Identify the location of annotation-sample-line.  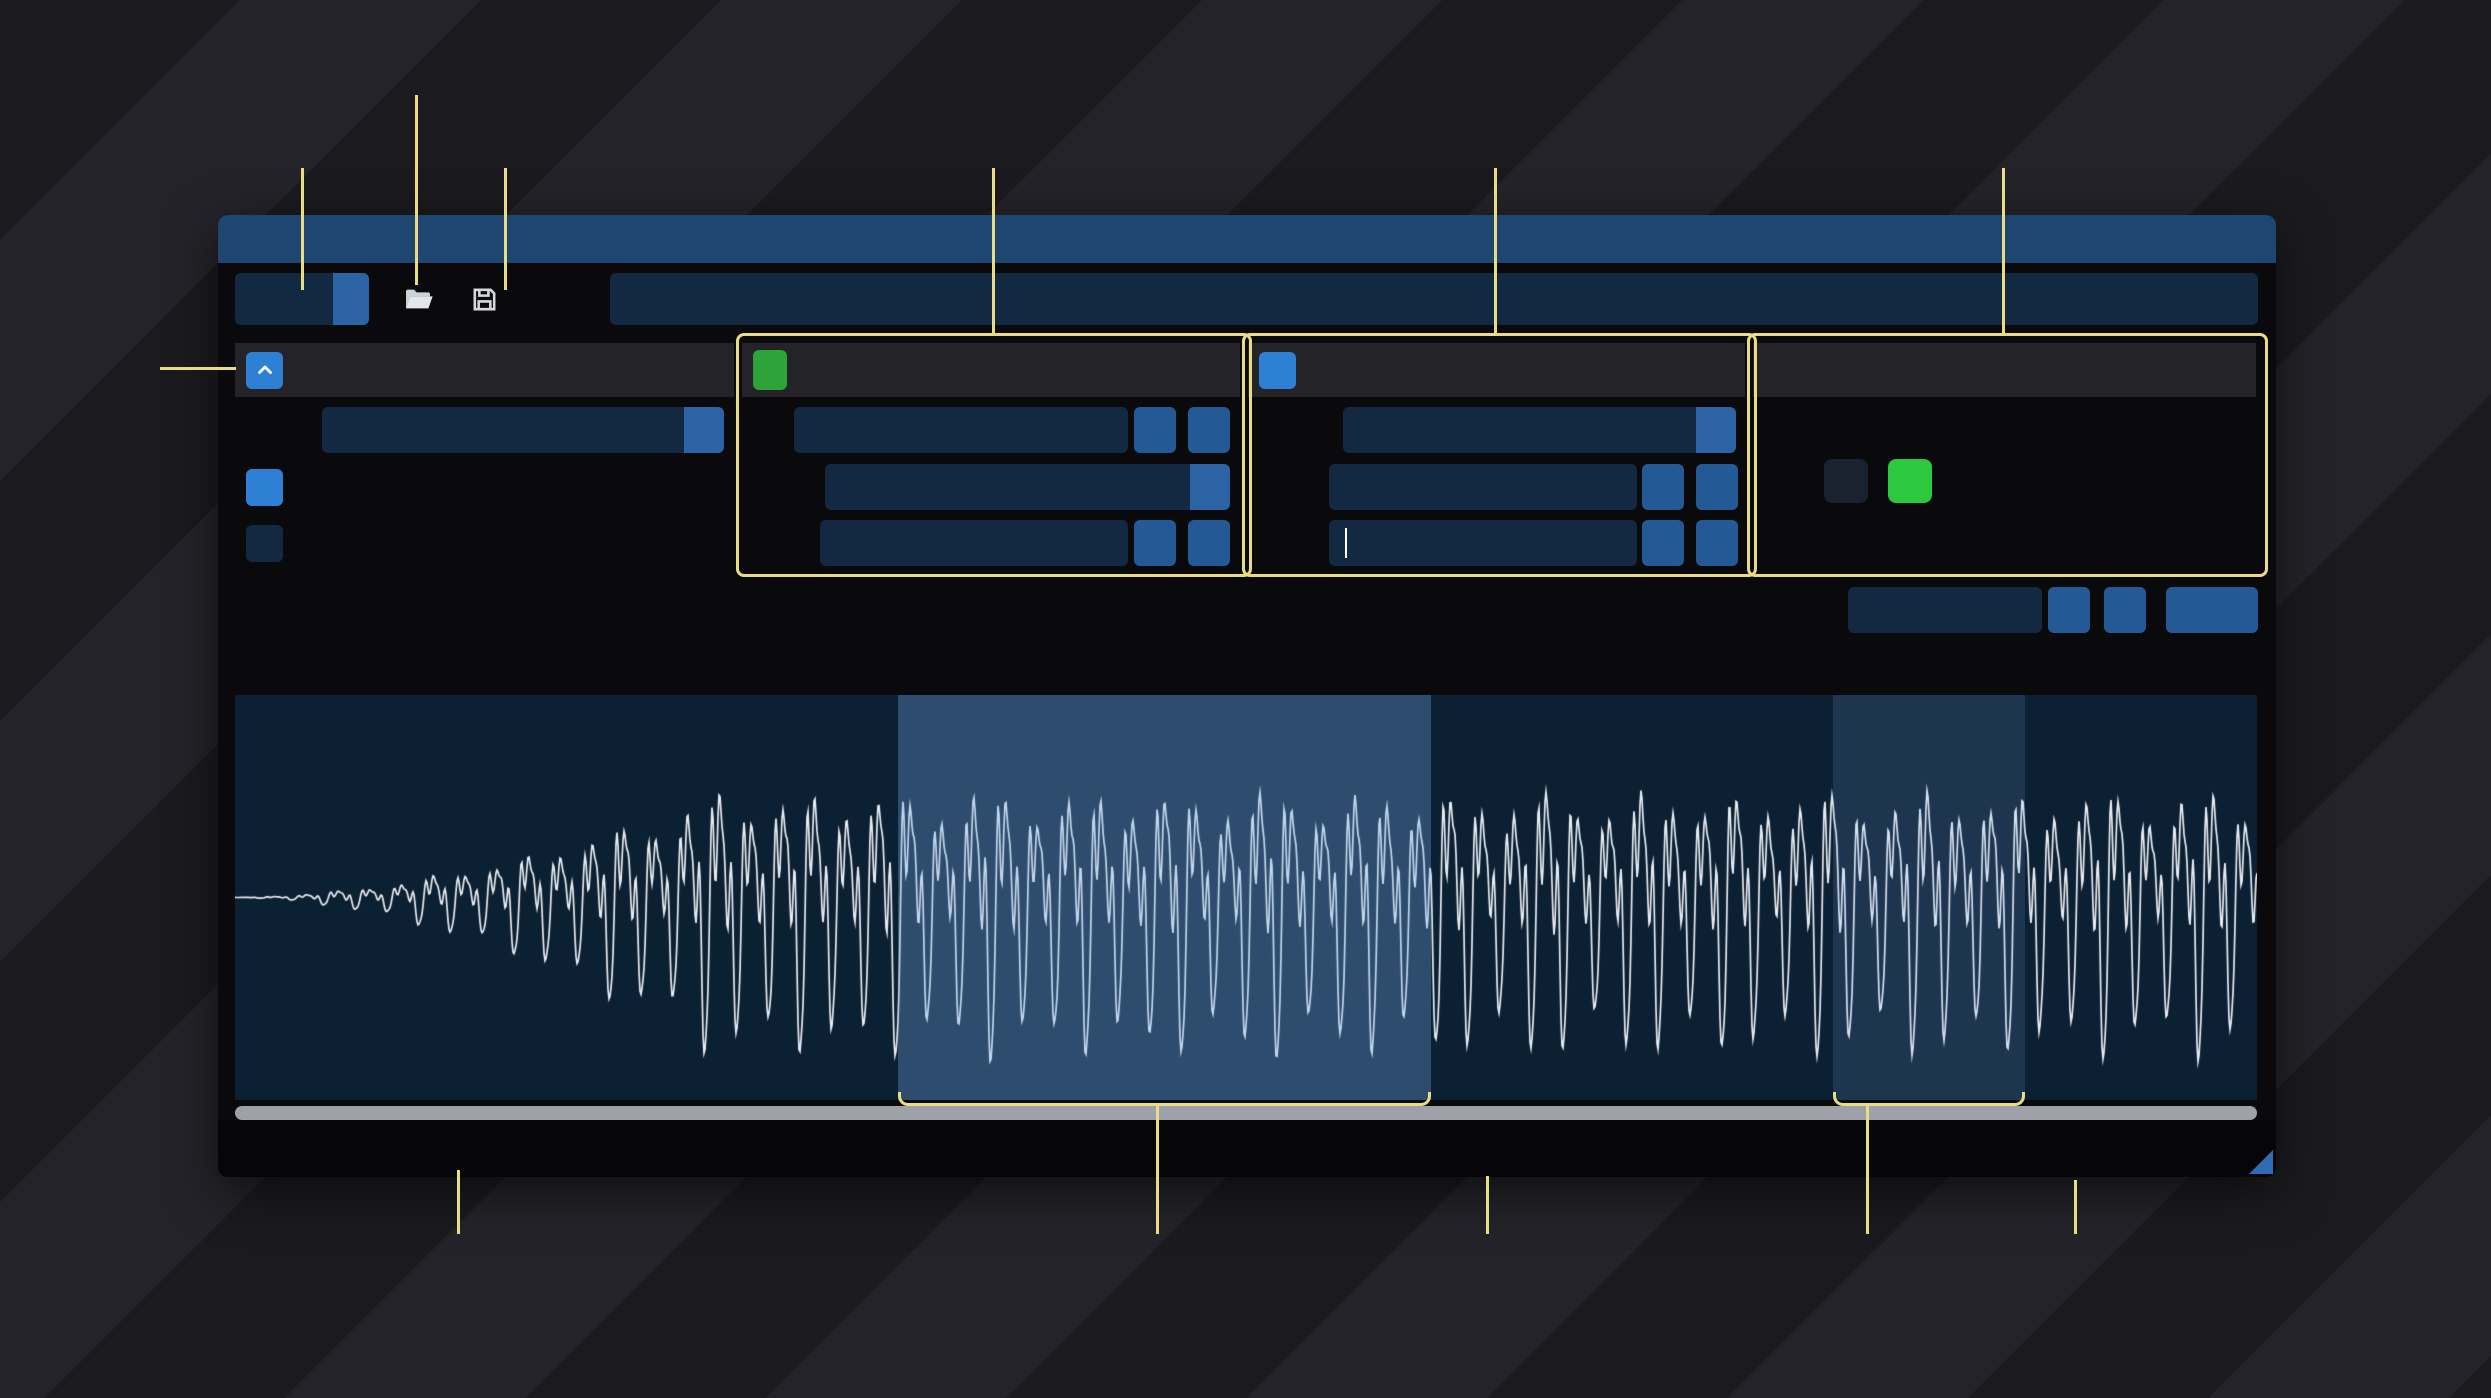
(302, 229).